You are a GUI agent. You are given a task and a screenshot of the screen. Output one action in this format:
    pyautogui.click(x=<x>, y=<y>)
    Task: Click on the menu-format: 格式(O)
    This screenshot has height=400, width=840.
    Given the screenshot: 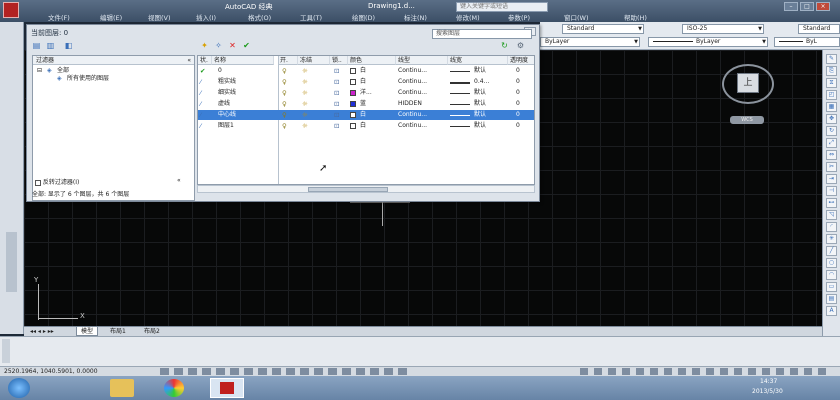 What is the action you would take?
    pyautogui.click(x=259, y=17)
    